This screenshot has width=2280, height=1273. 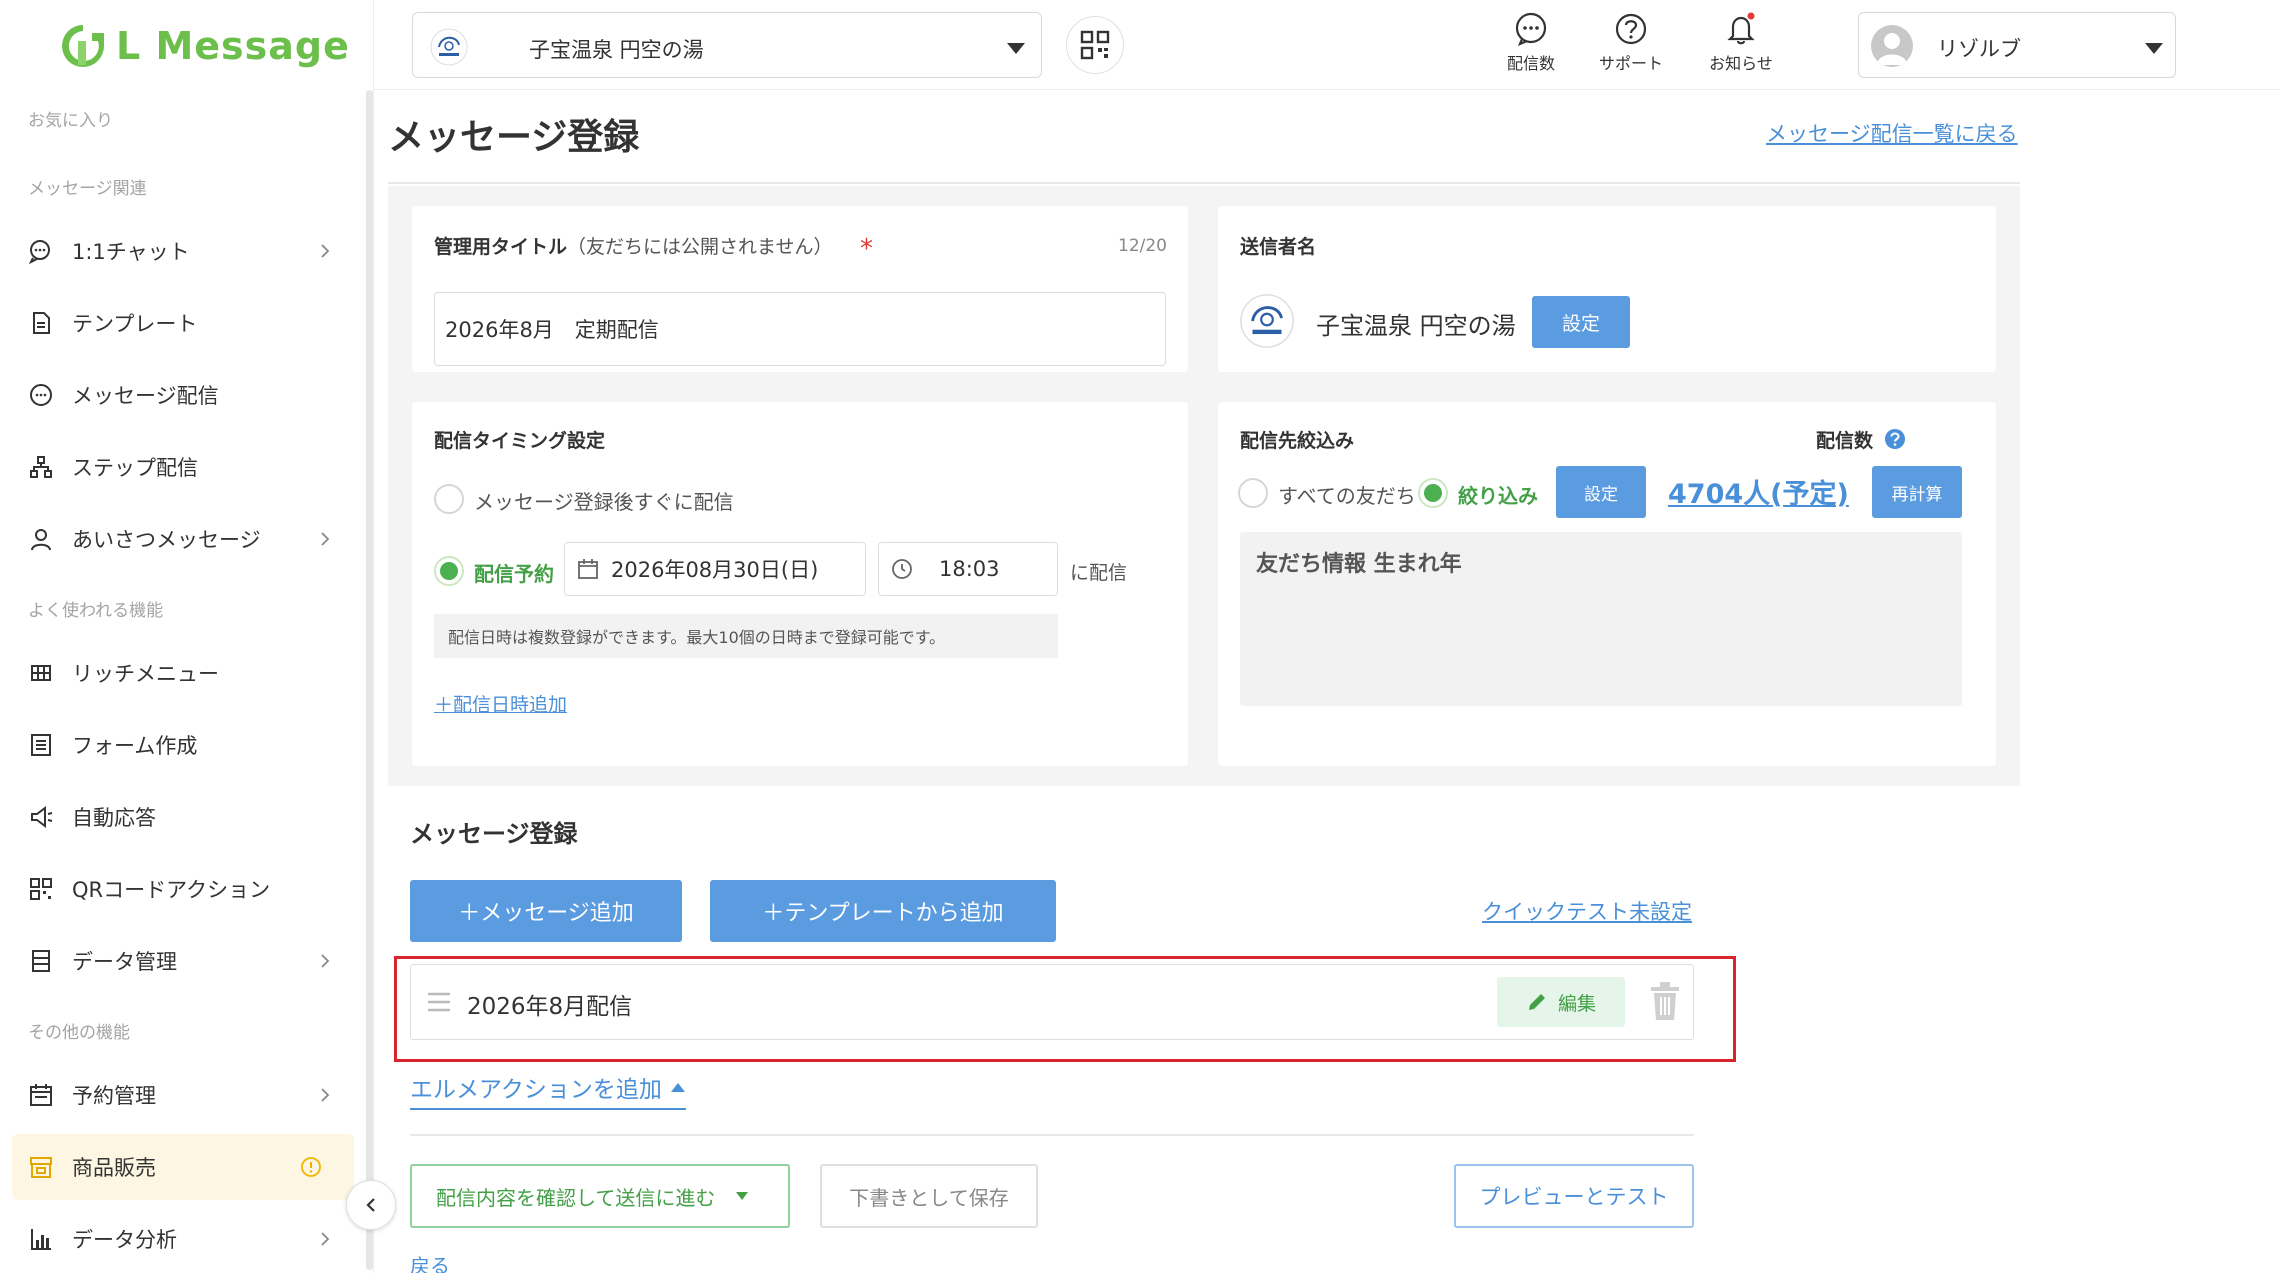 I want to click on sidebar-item-rich-menu: リッチメニュー, so click(x=183, y=673).